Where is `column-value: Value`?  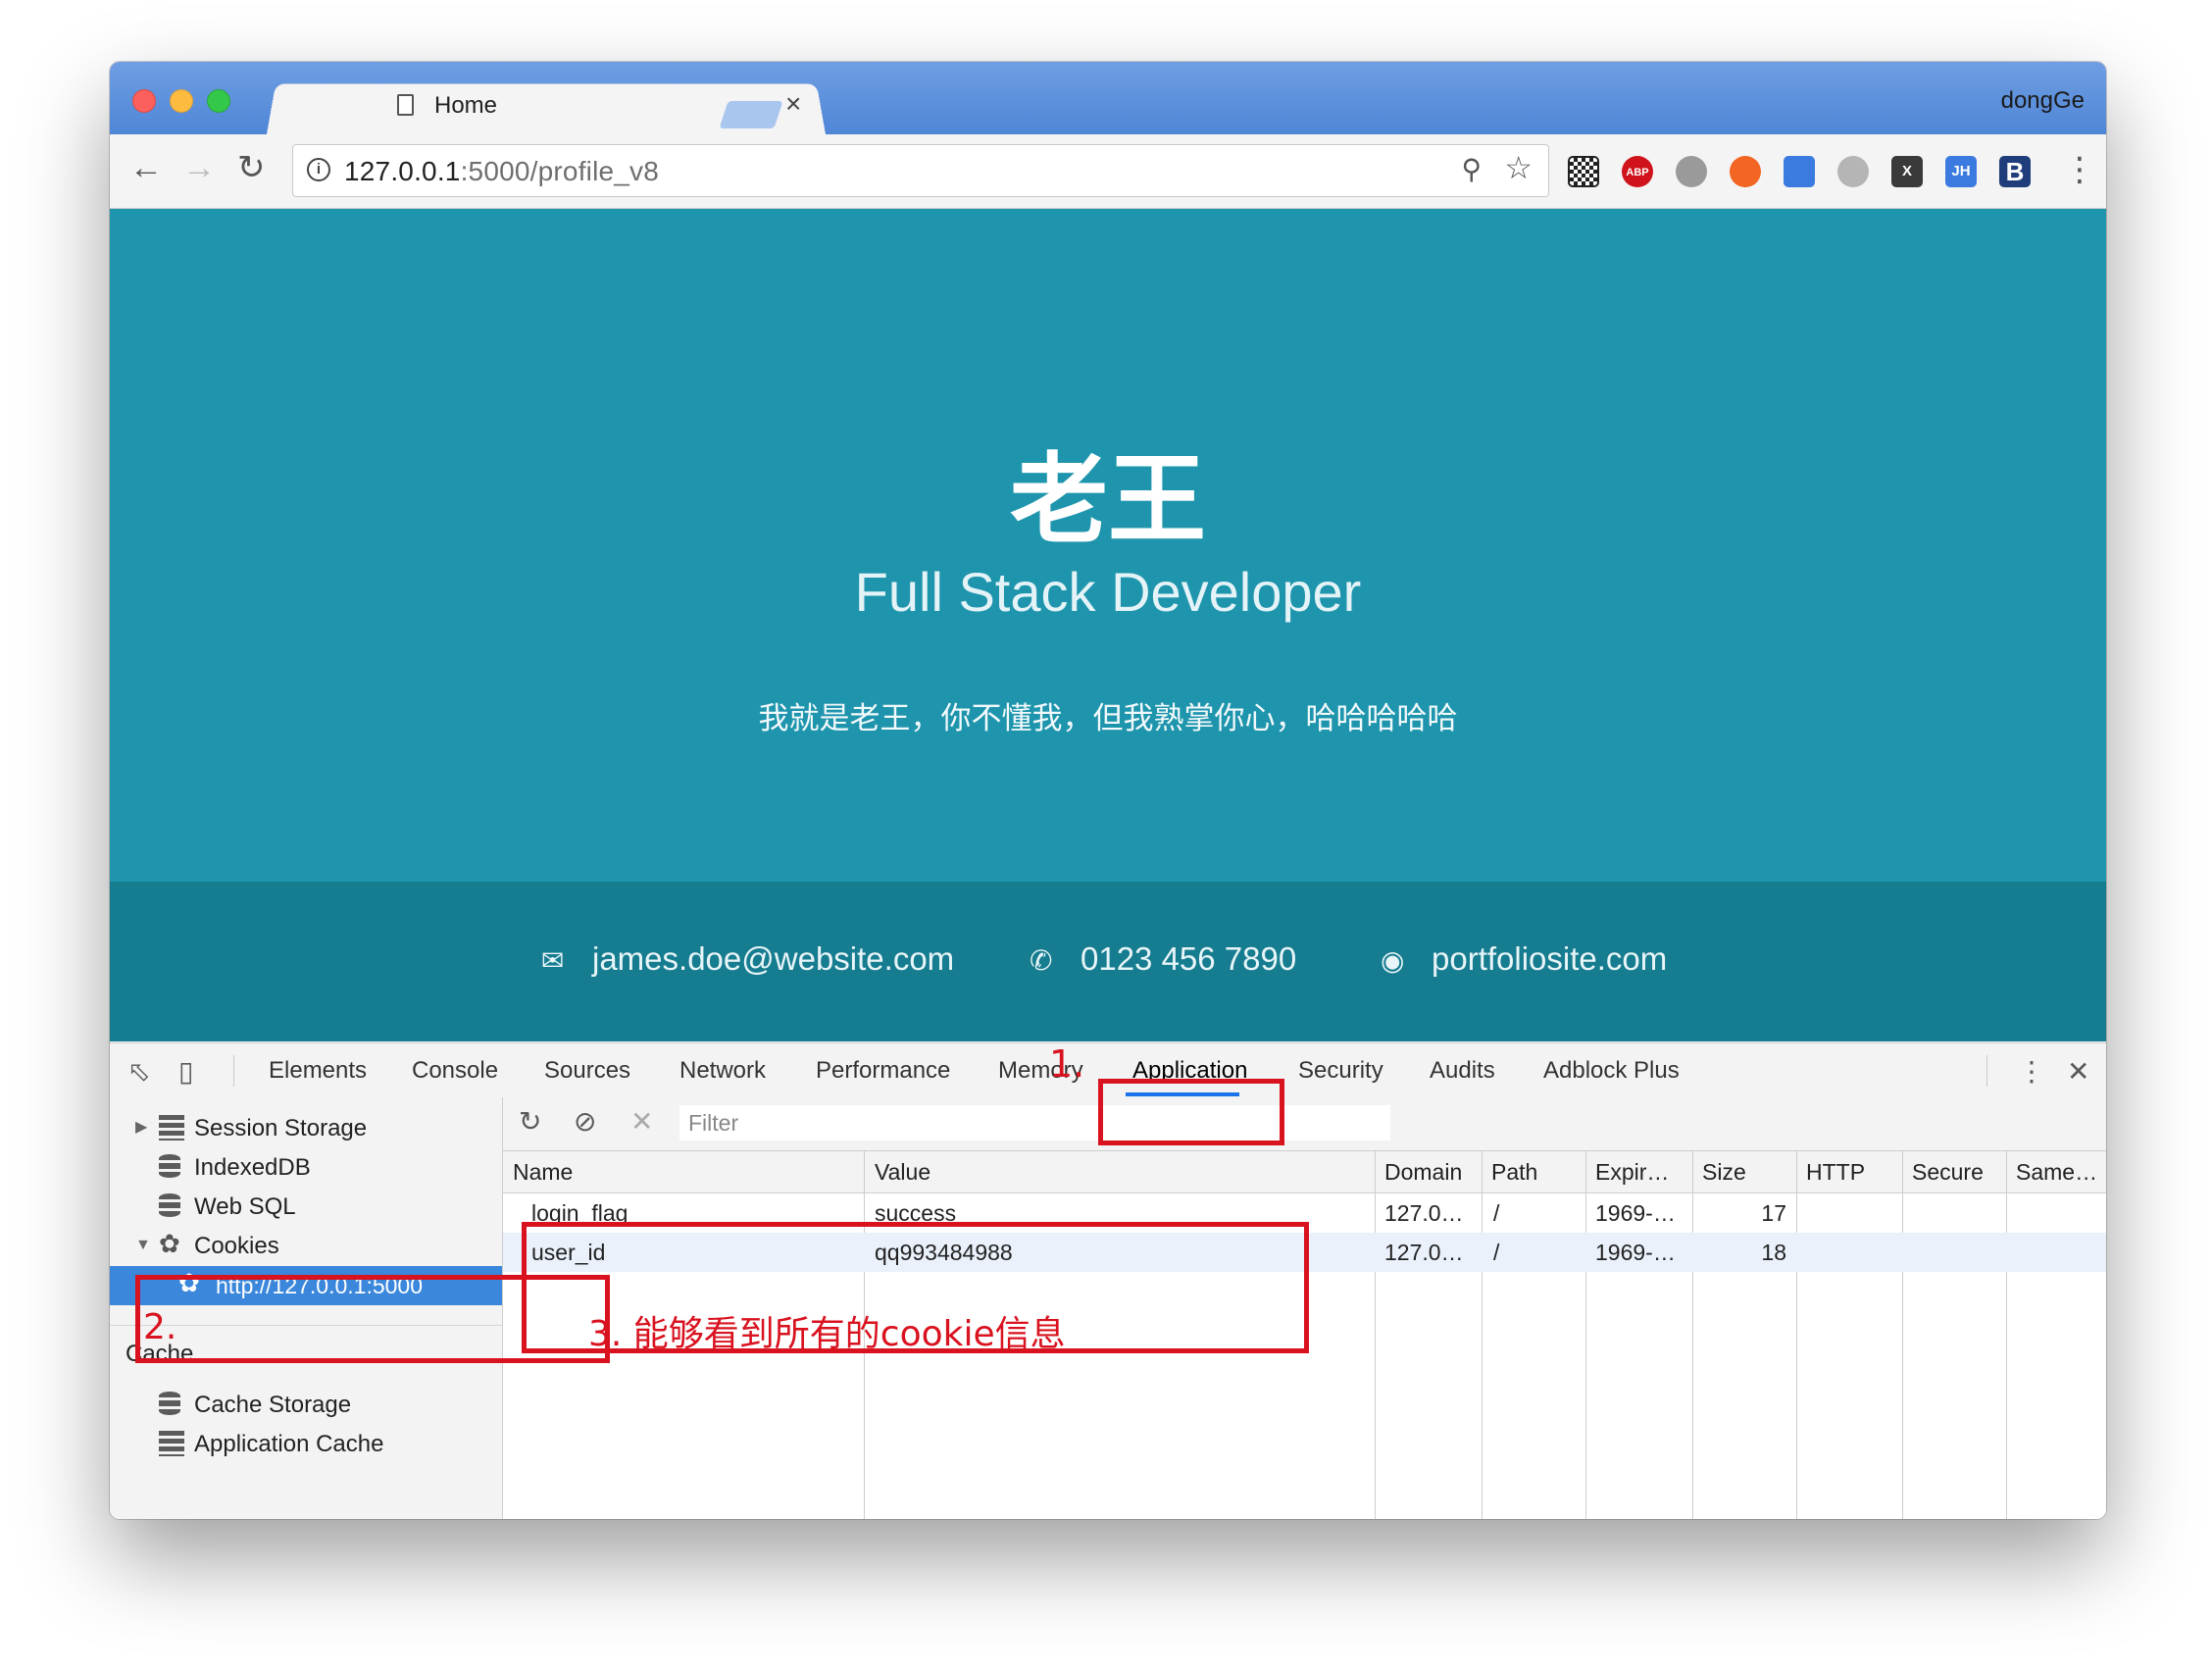 column-value: Value is located at coordinates (902, 1172).